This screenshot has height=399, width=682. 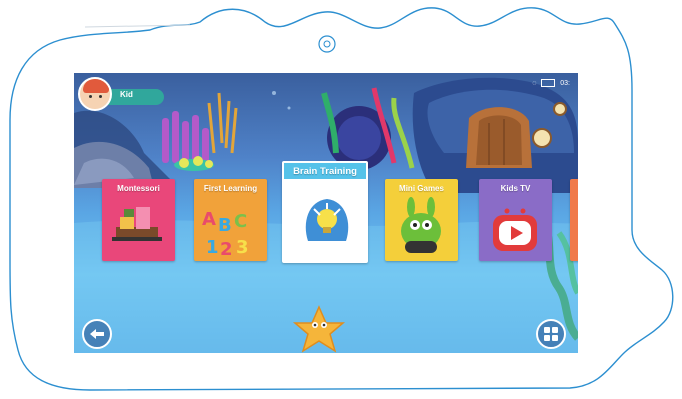 I want to click on battery-icon, so click(x=548, y=83).